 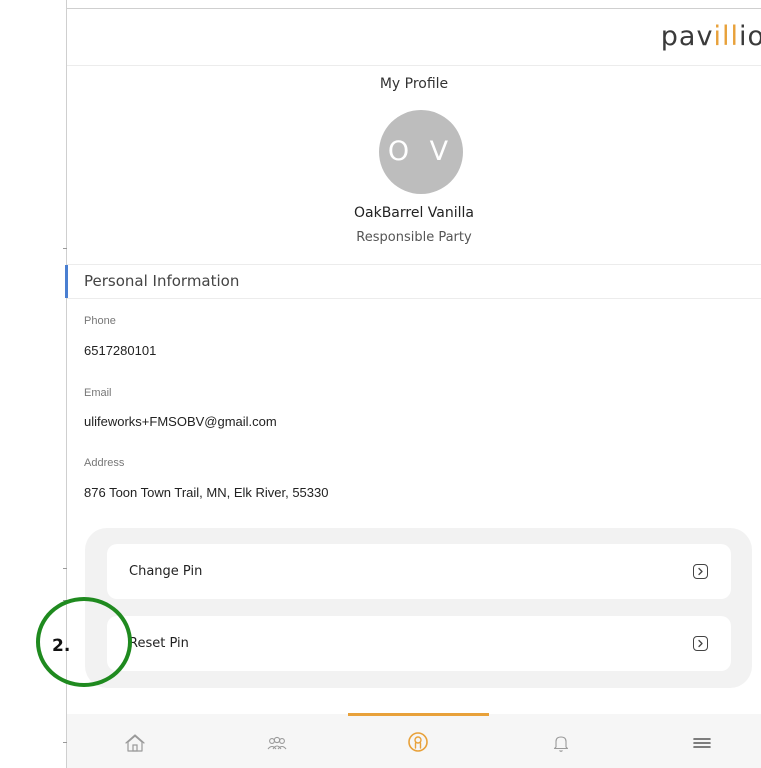 What do you see at coordinates (162, 281) in the screenshot?
I see `section-title: Personal Information` at bounding box center [162, 281].